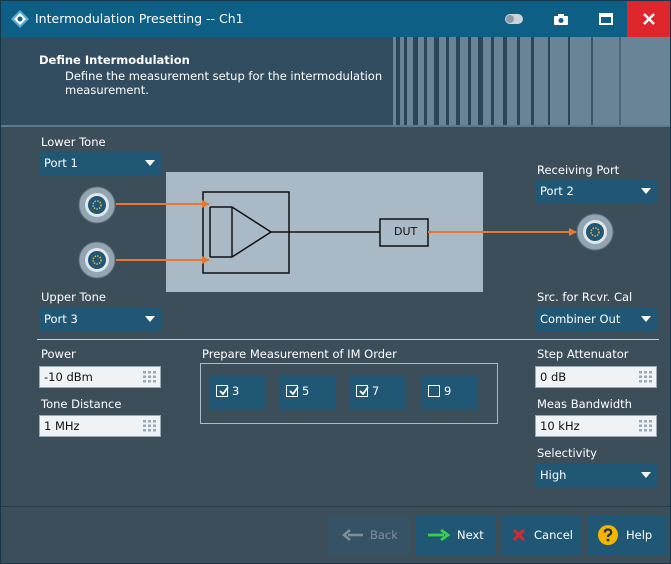 This screenshot has width=671, height=564. What do you see at coordinates (368, 535) in the screenshot?
I see `back-button: Back` at bounding box center [368, 535].